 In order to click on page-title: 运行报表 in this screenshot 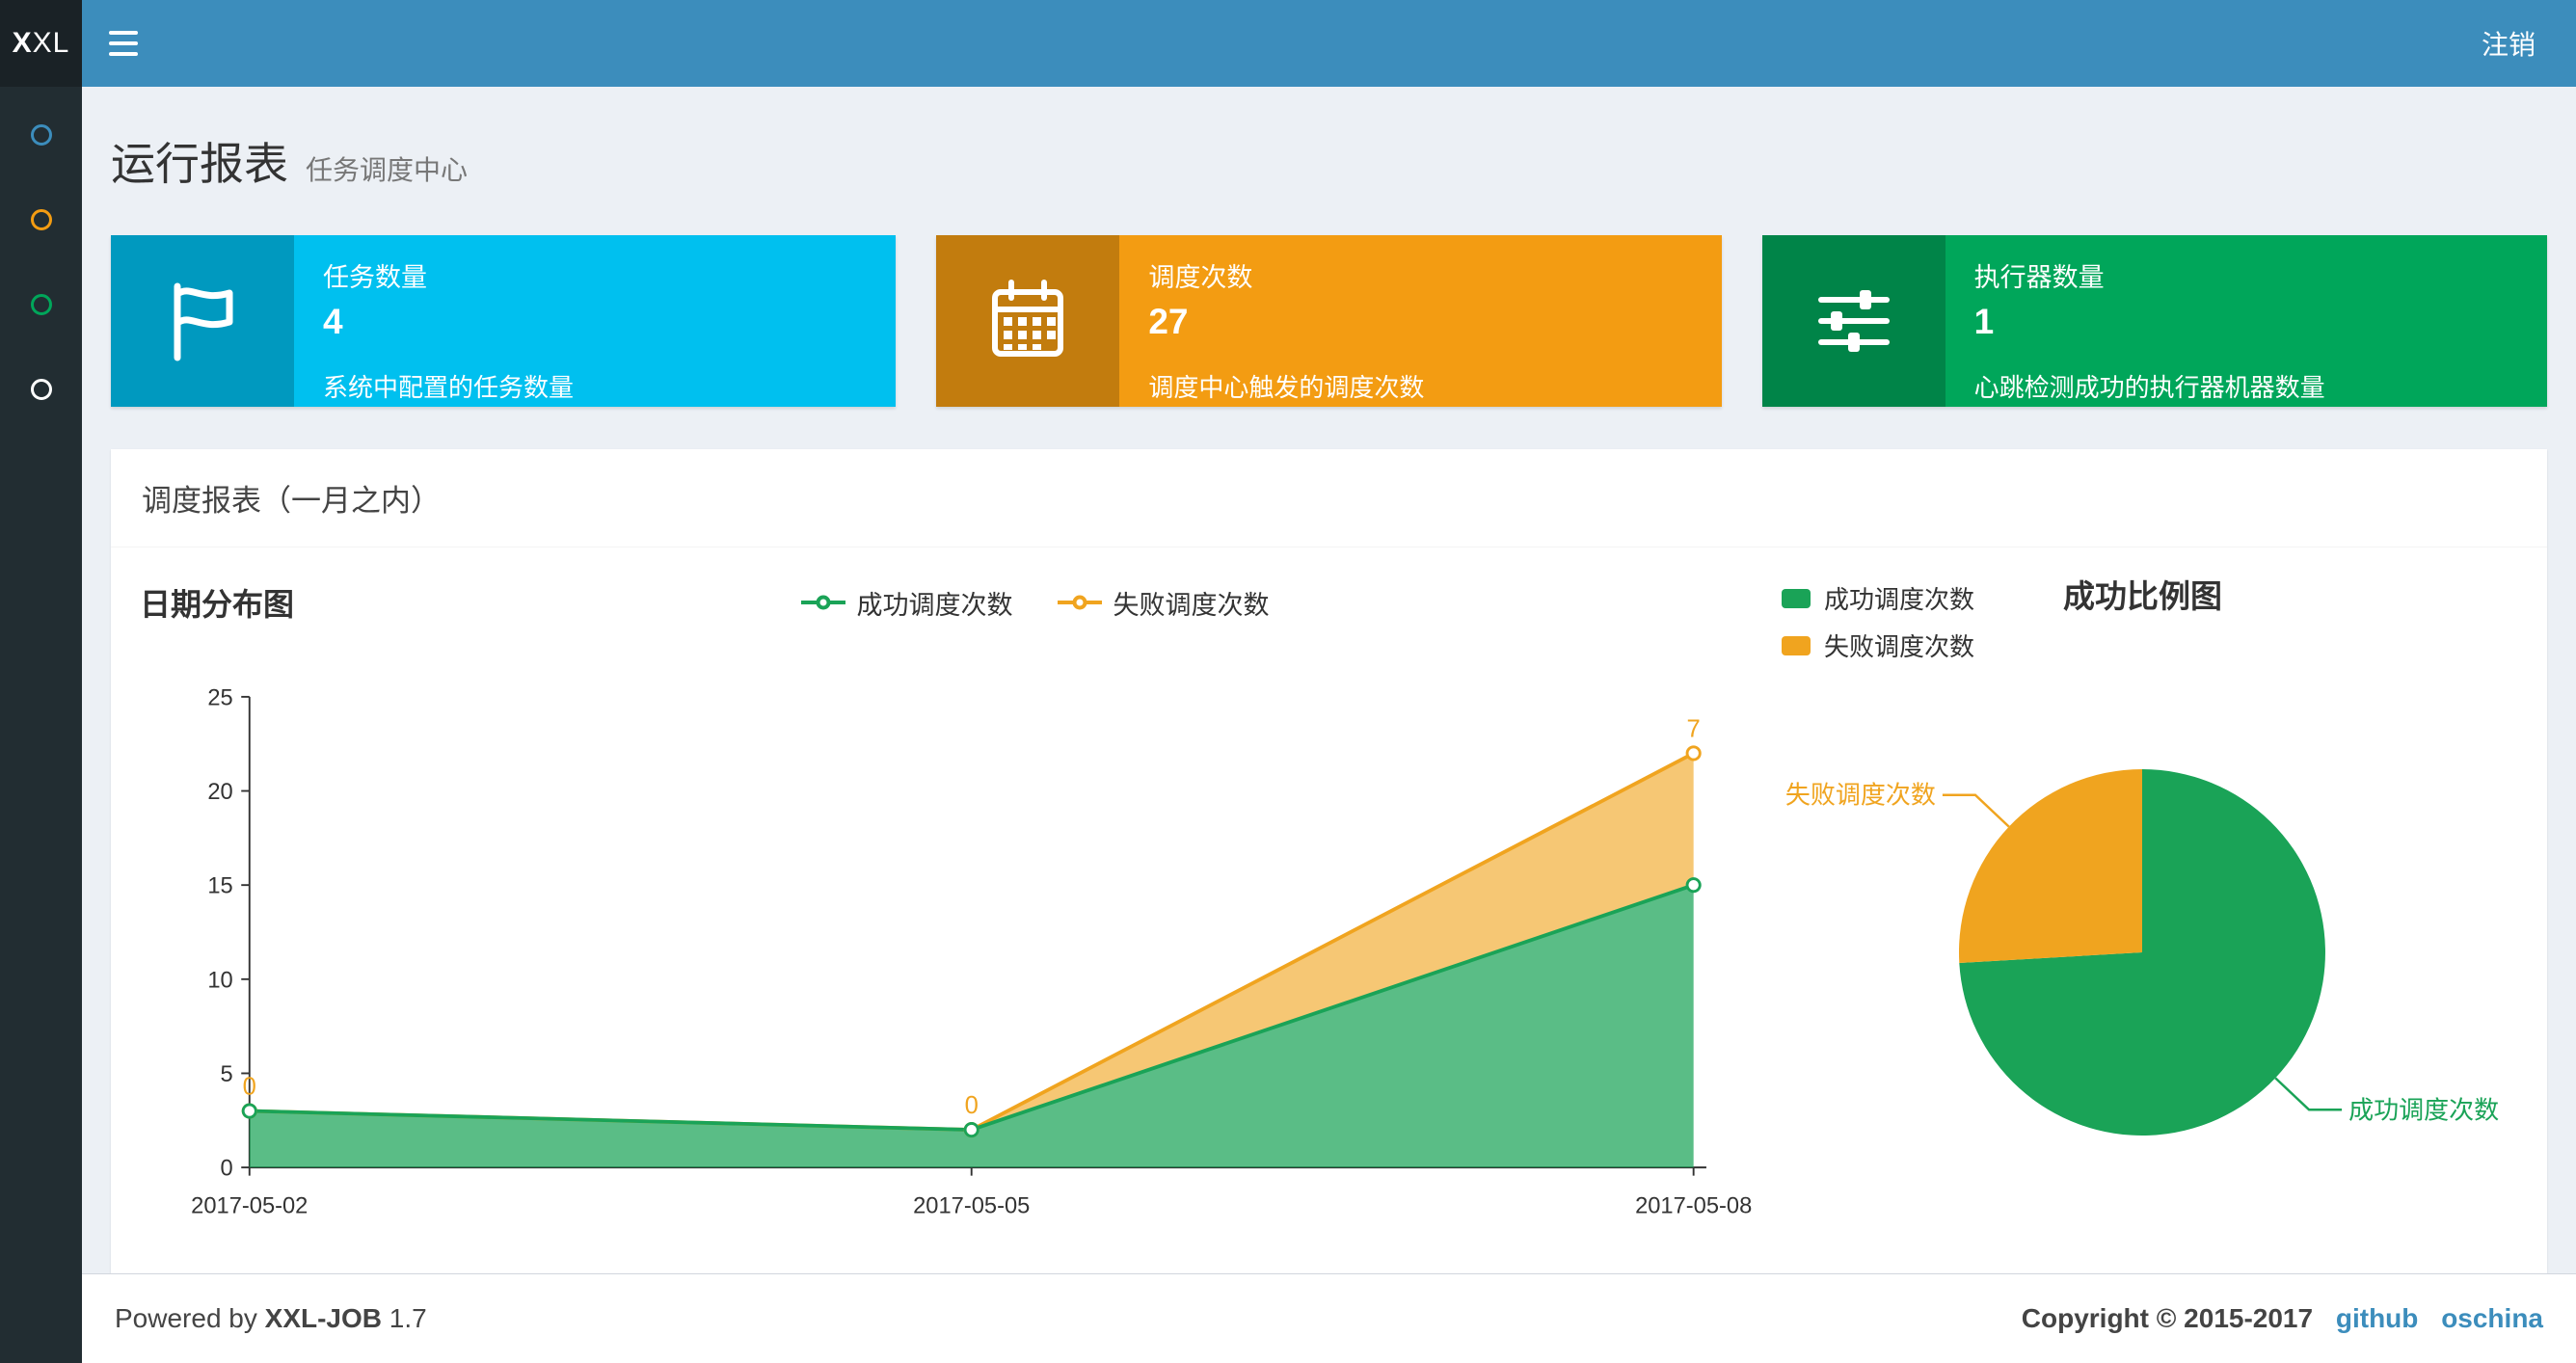, I will do `click(199, 164)`.